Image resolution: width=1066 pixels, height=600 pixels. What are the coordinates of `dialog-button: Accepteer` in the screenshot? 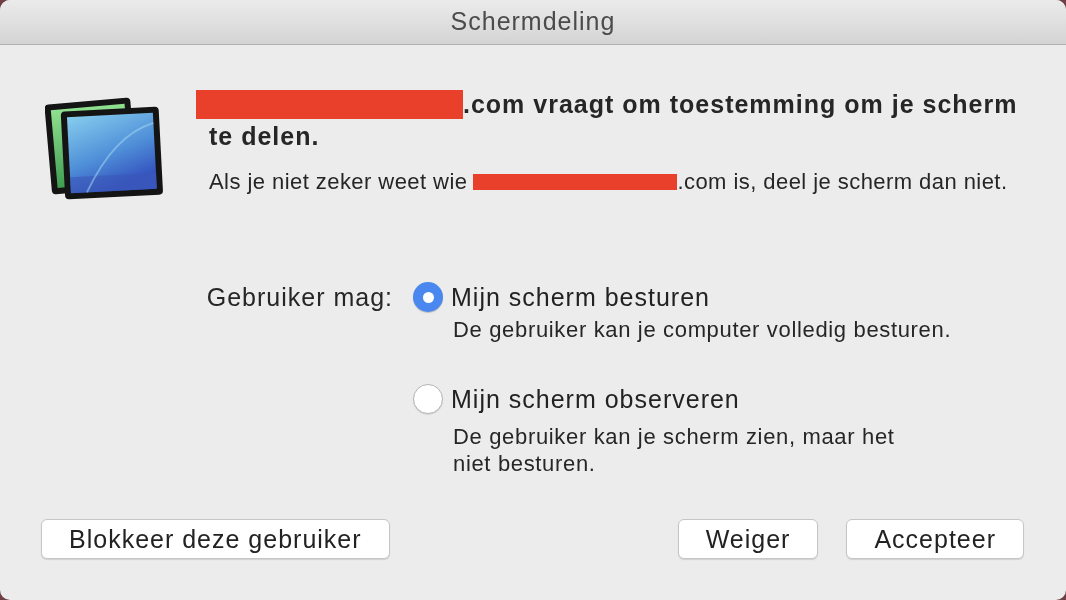 It's located at (935, 539).